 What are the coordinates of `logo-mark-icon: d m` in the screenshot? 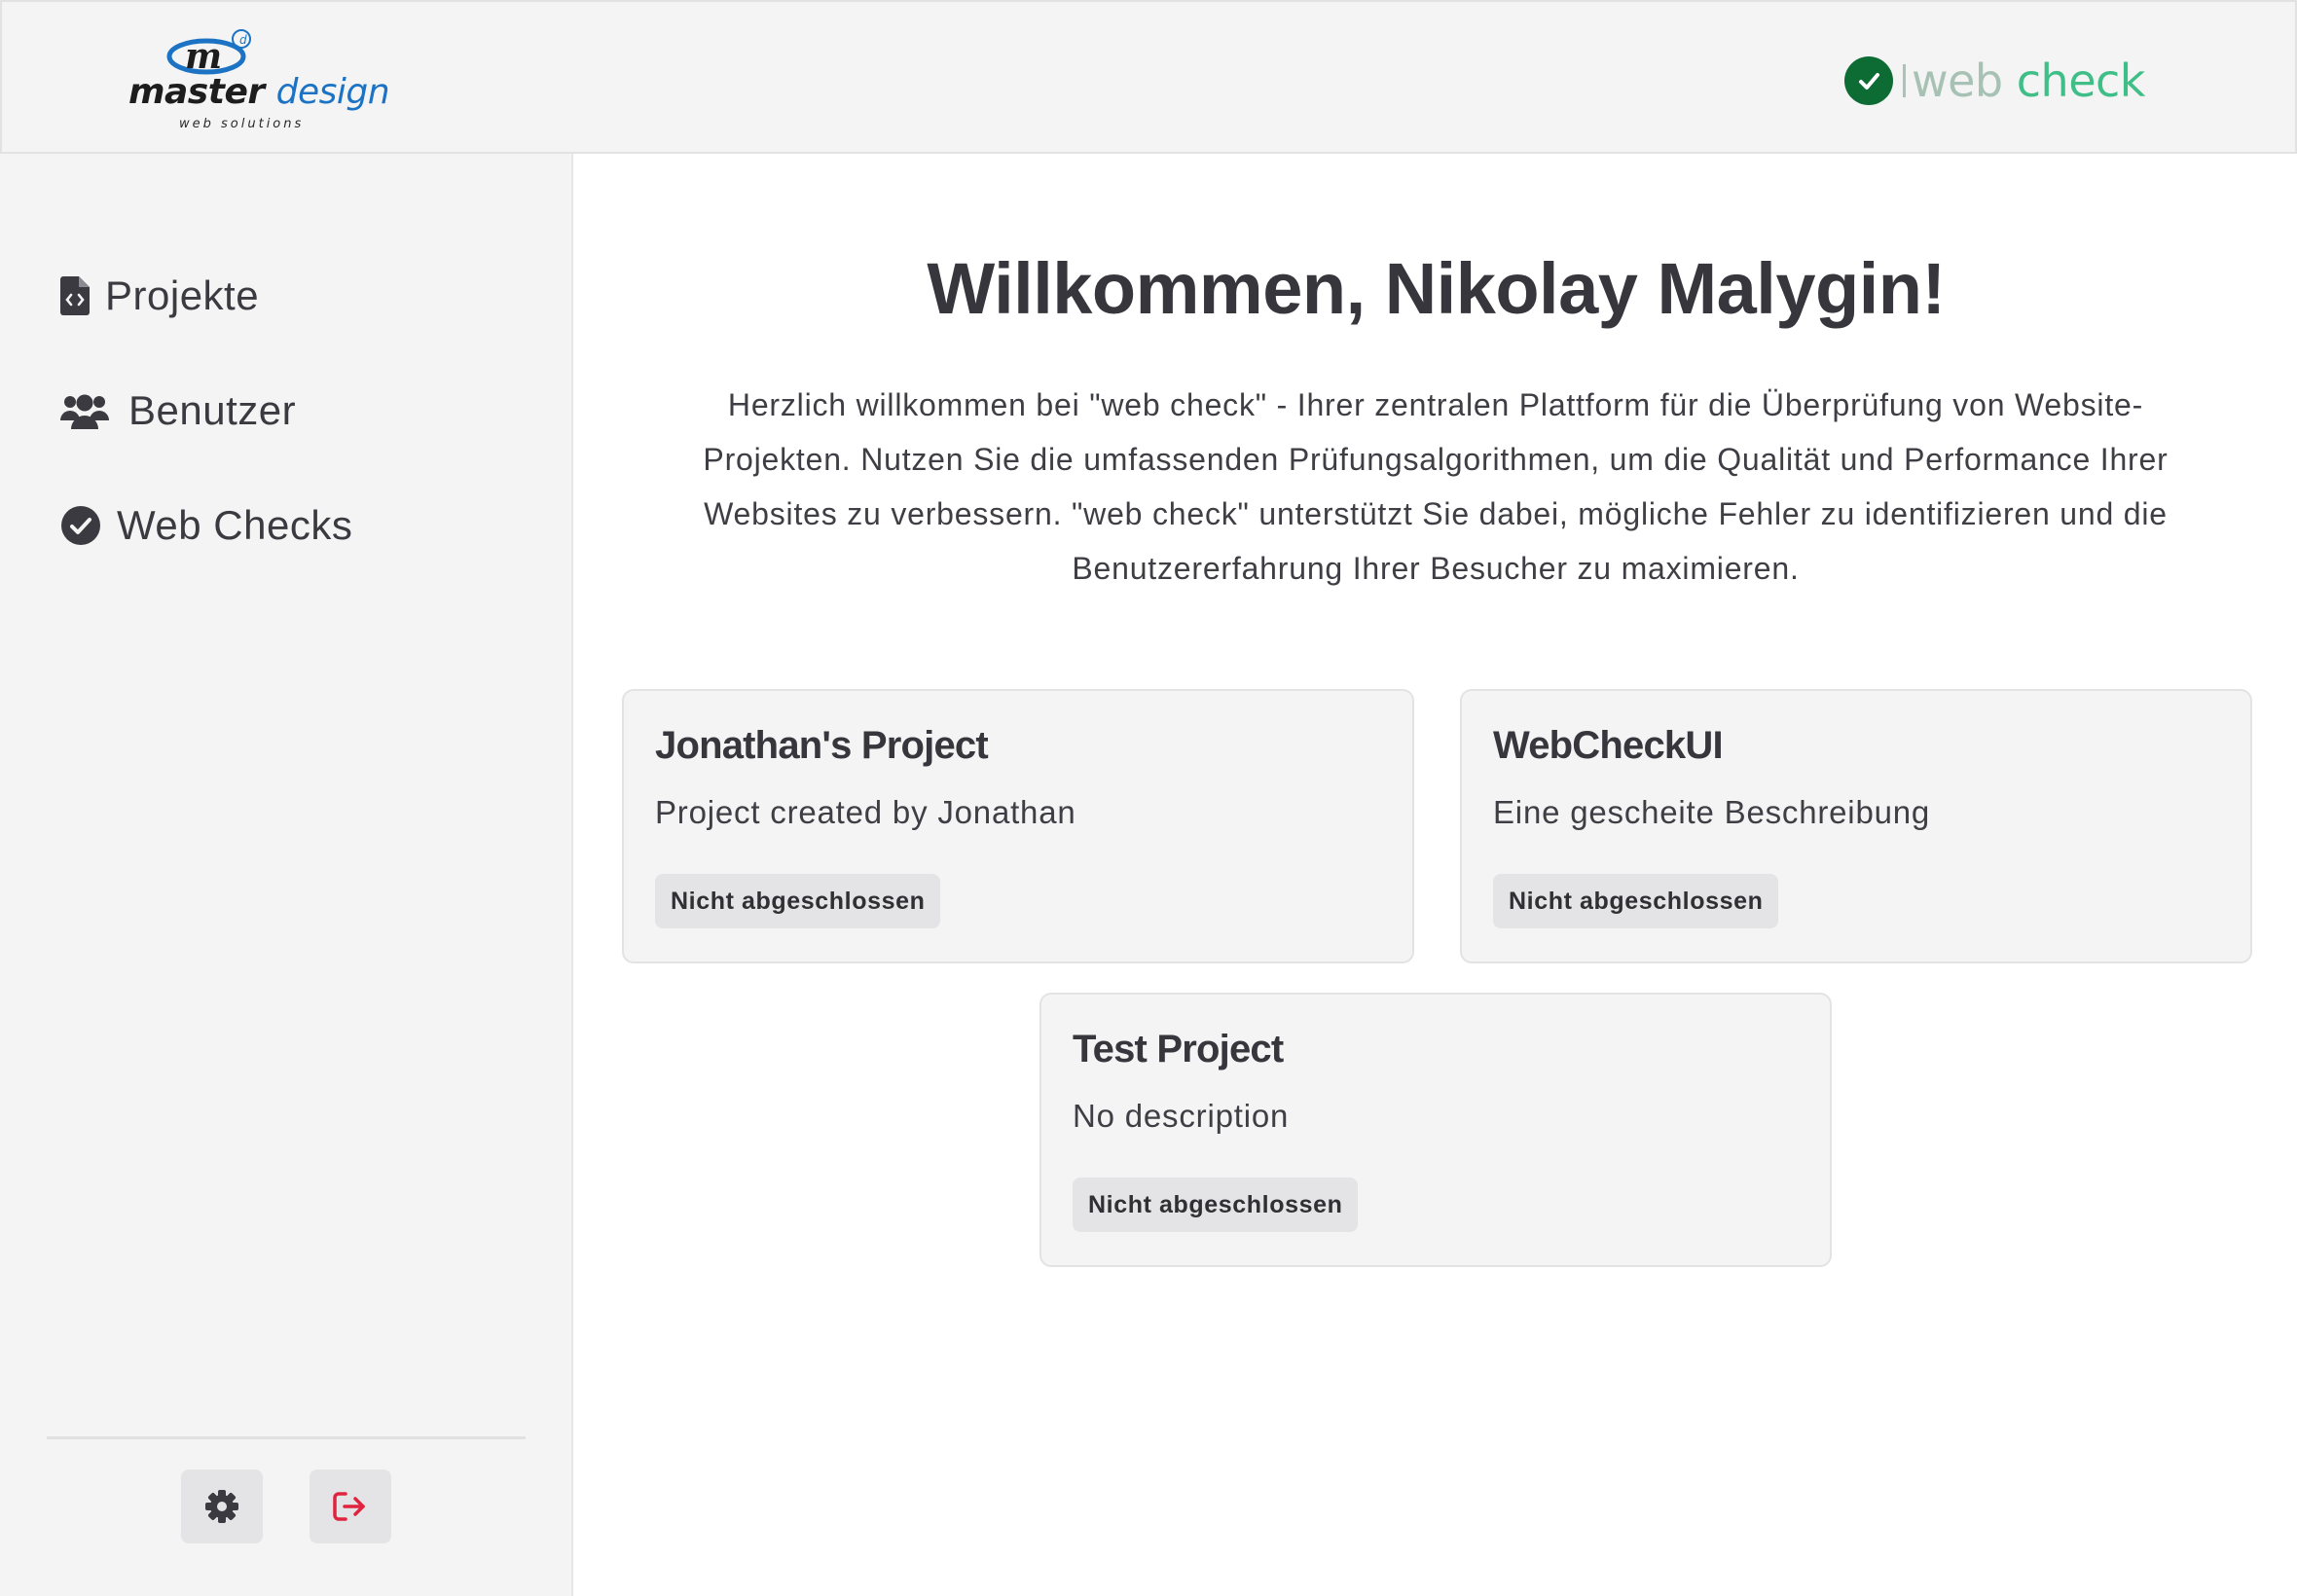 It's located at (208, 53).